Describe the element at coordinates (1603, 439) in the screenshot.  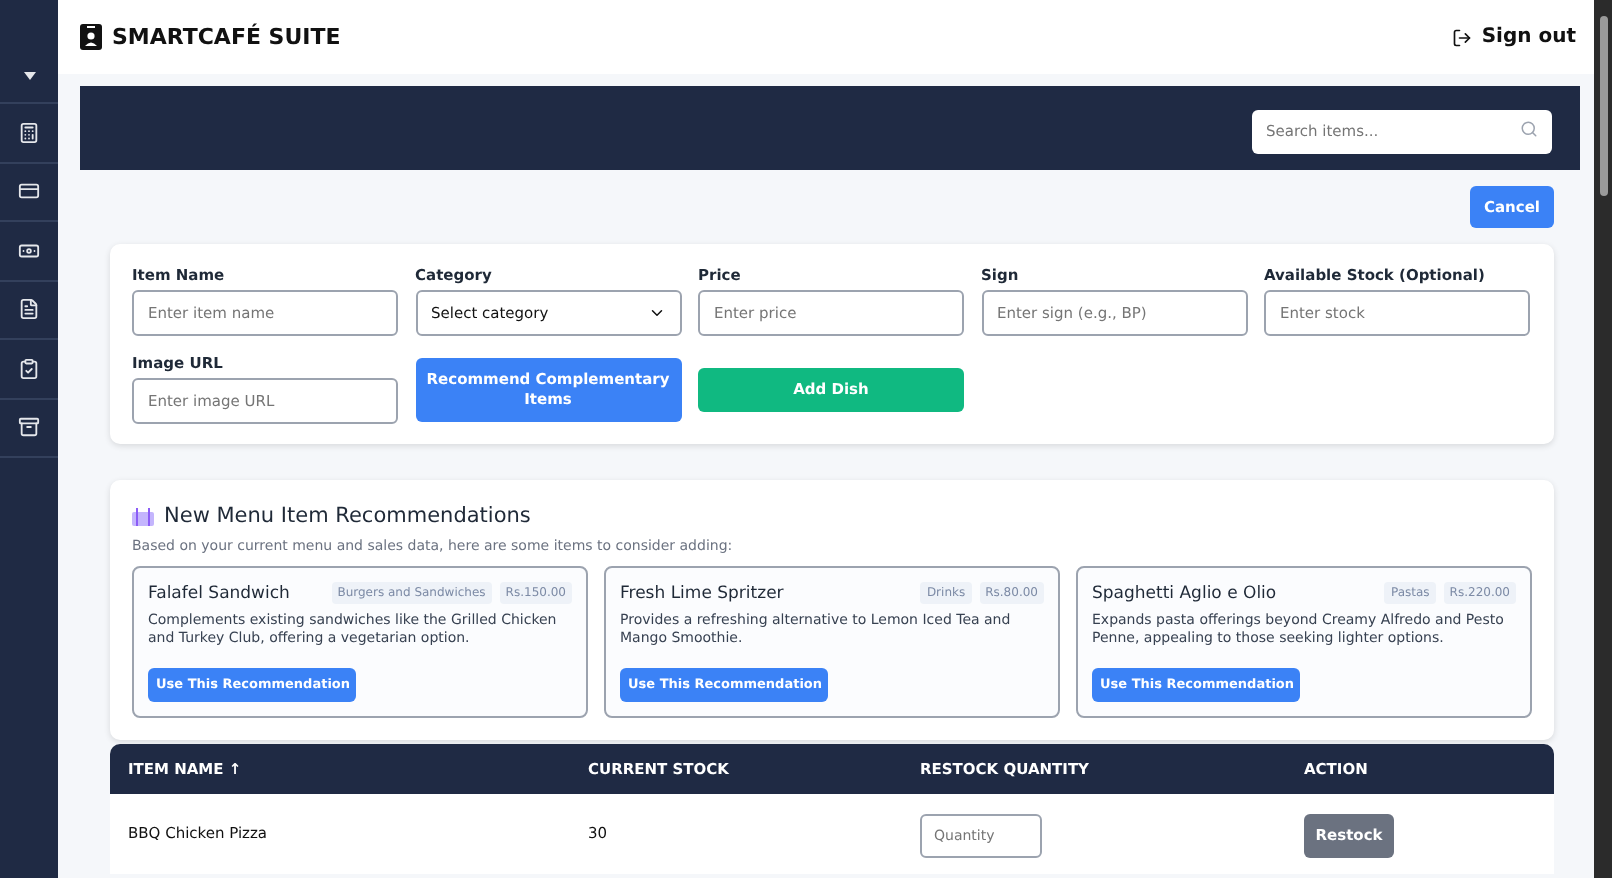
I see `scrollbar` at that location.